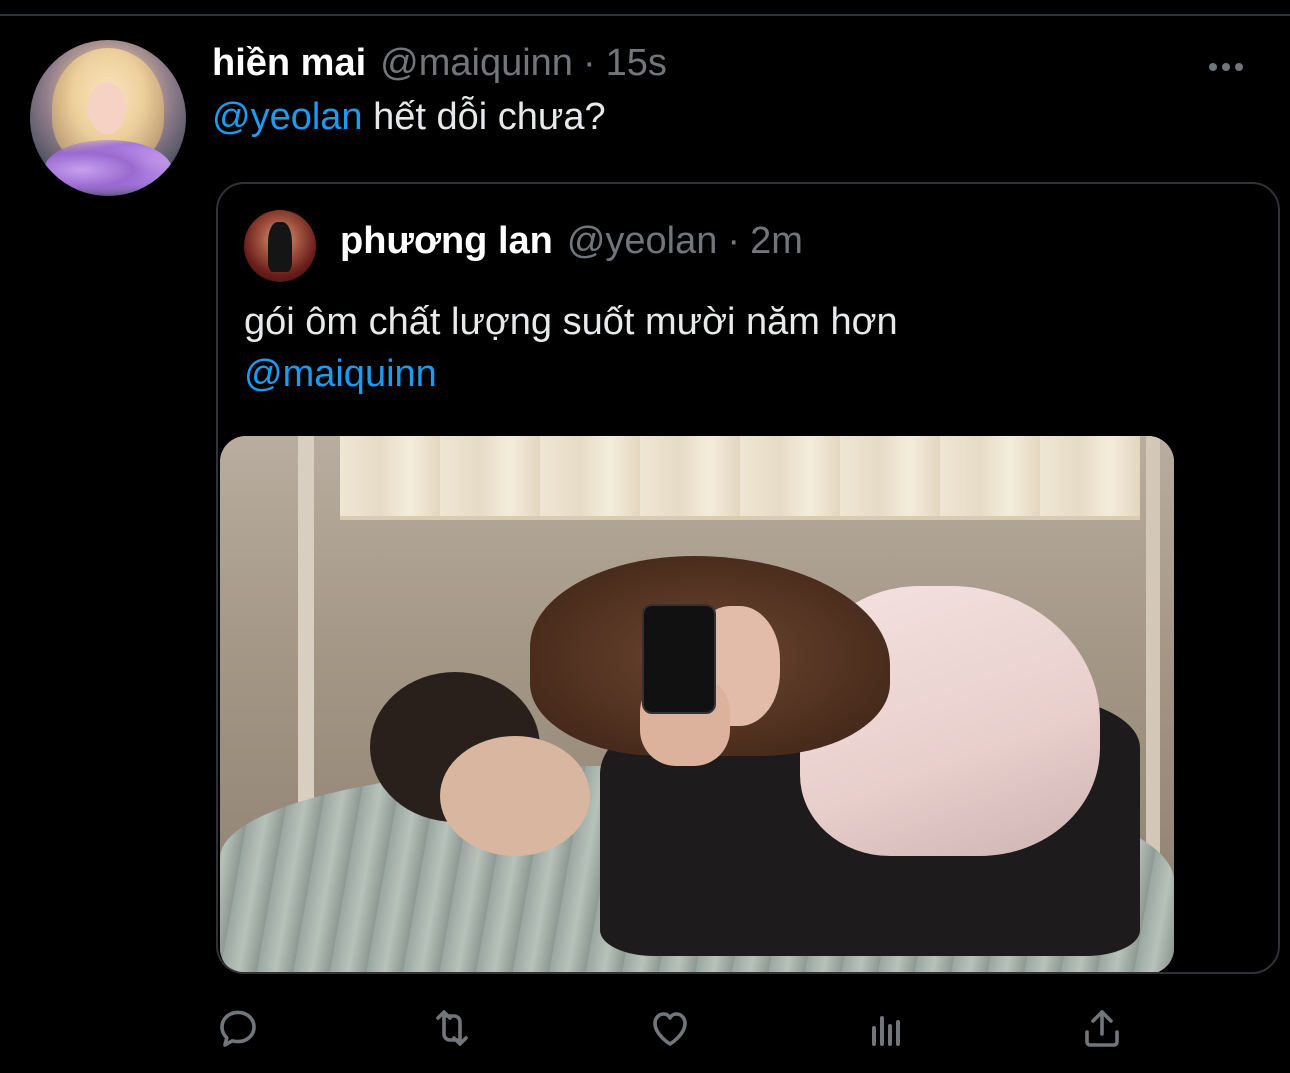 This screenshot has width=1290, height=1073. I want to click on mention-link: @yeolan, so click(287, 117).